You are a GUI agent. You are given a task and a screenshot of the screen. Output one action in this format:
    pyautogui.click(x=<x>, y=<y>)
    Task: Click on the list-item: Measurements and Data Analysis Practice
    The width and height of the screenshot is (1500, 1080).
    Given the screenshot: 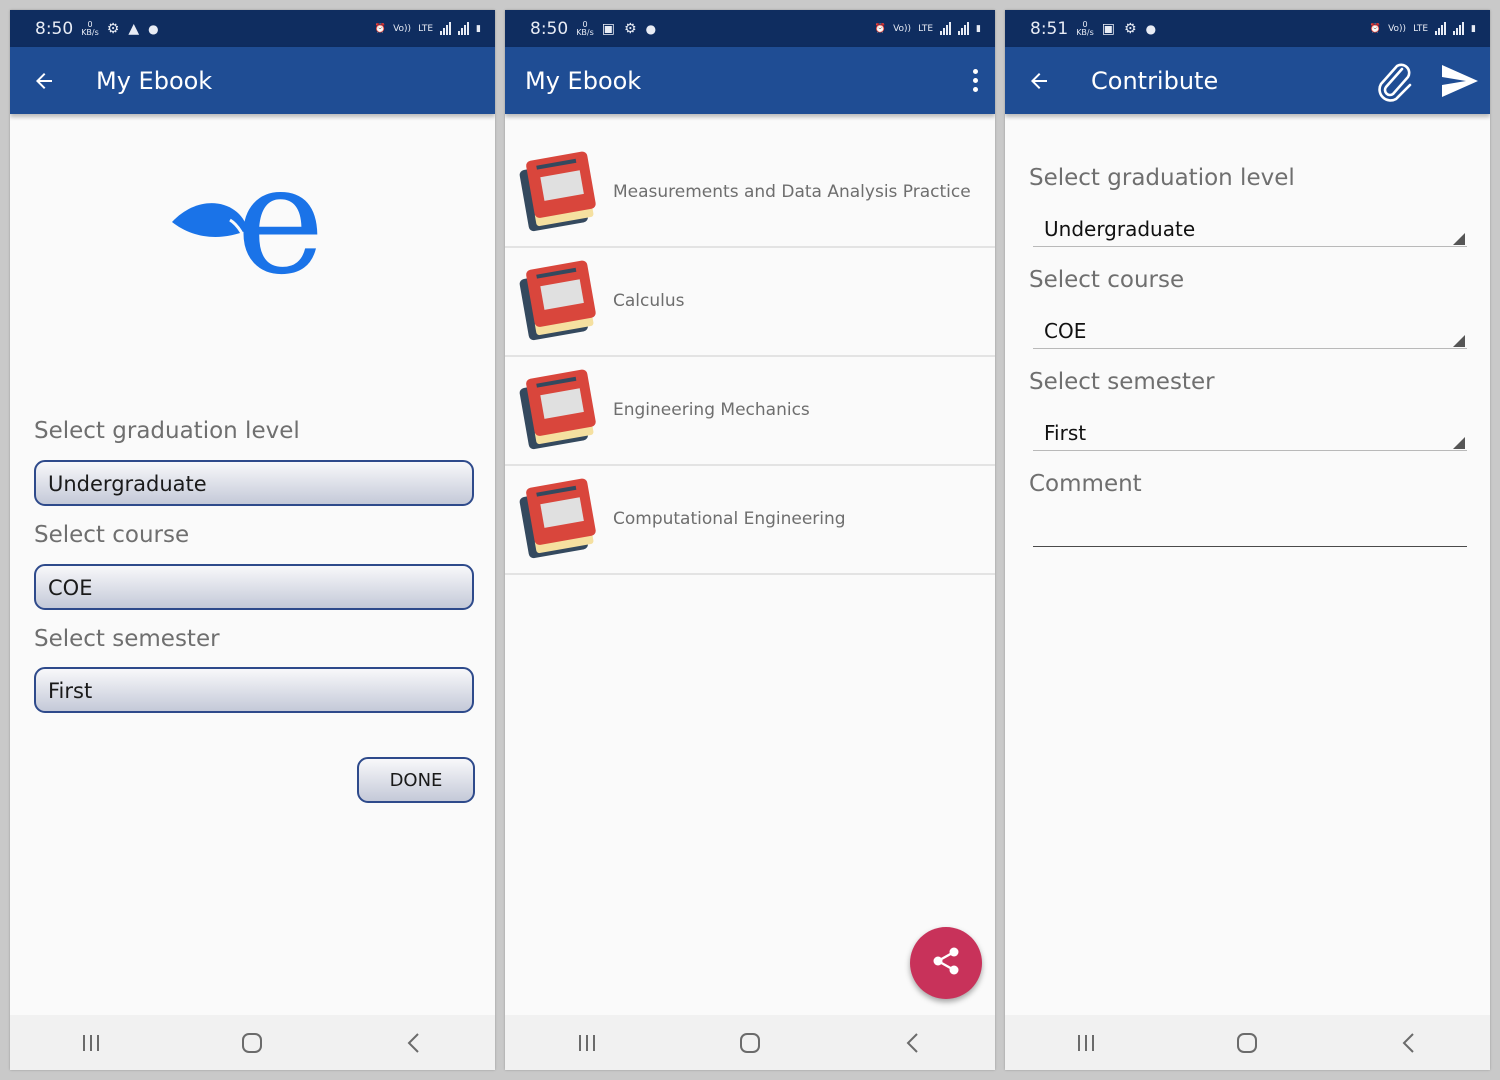 What is the action you would take?
    pyautogui.click(x=750, y=193)
    